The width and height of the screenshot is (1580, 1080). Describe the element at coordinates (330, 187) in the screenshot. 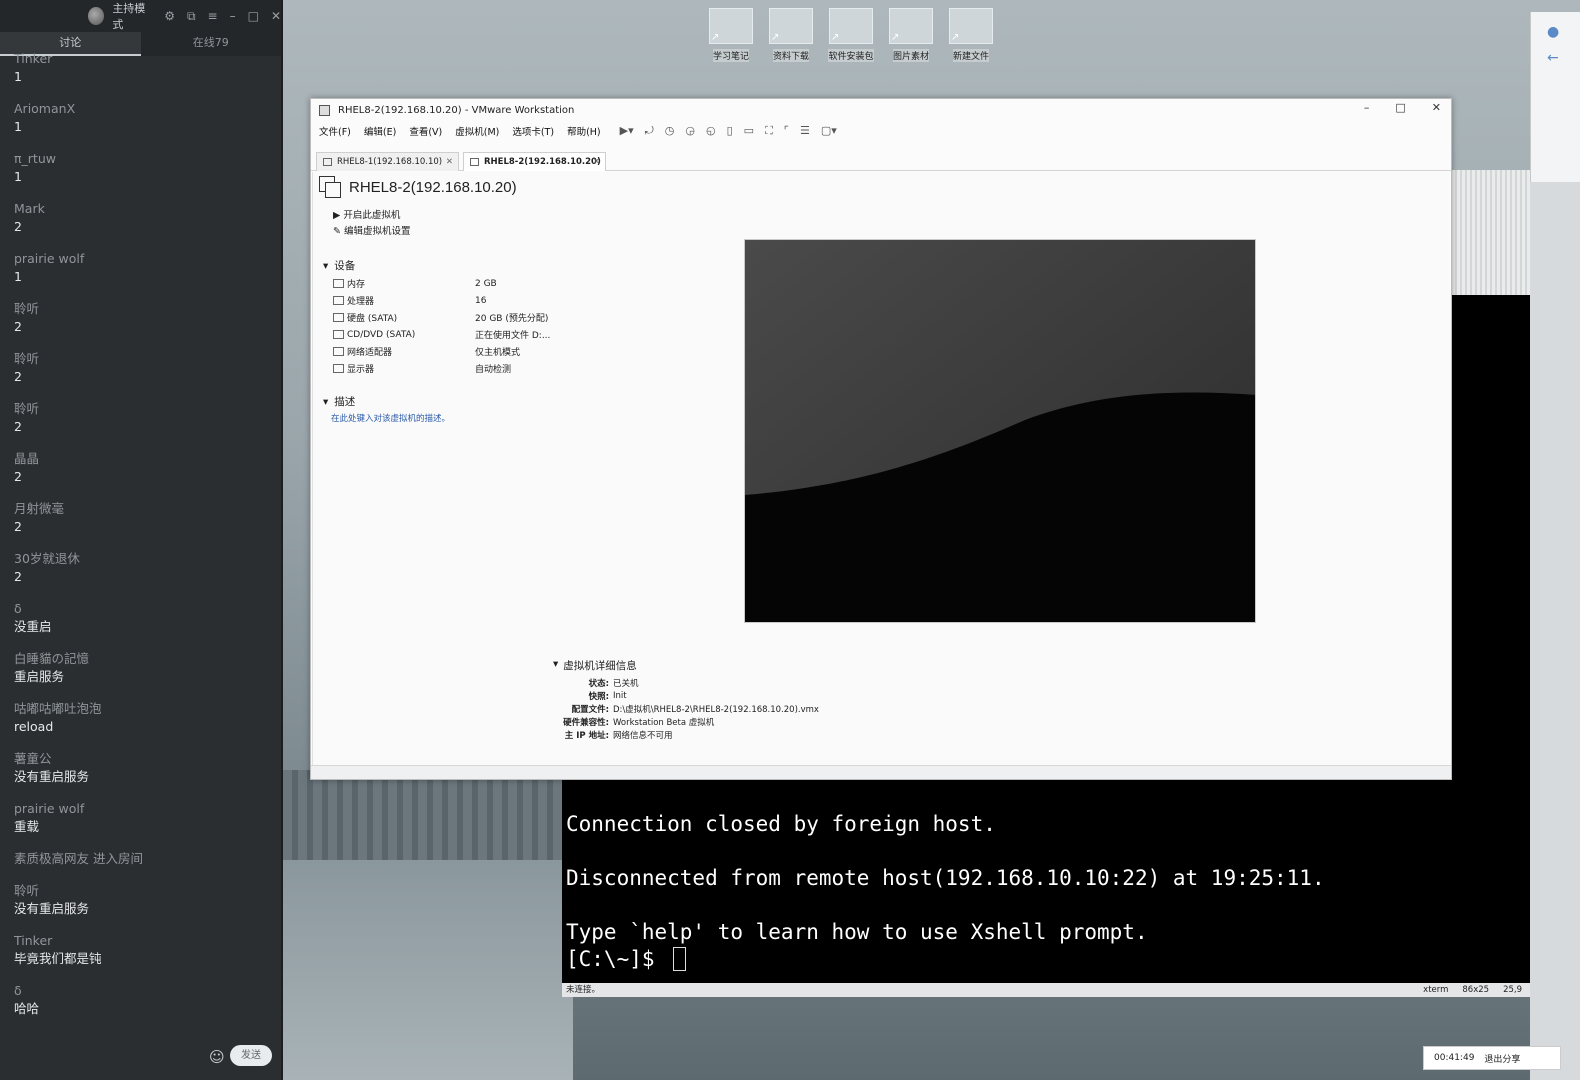

I see `vm-icon` at that location.